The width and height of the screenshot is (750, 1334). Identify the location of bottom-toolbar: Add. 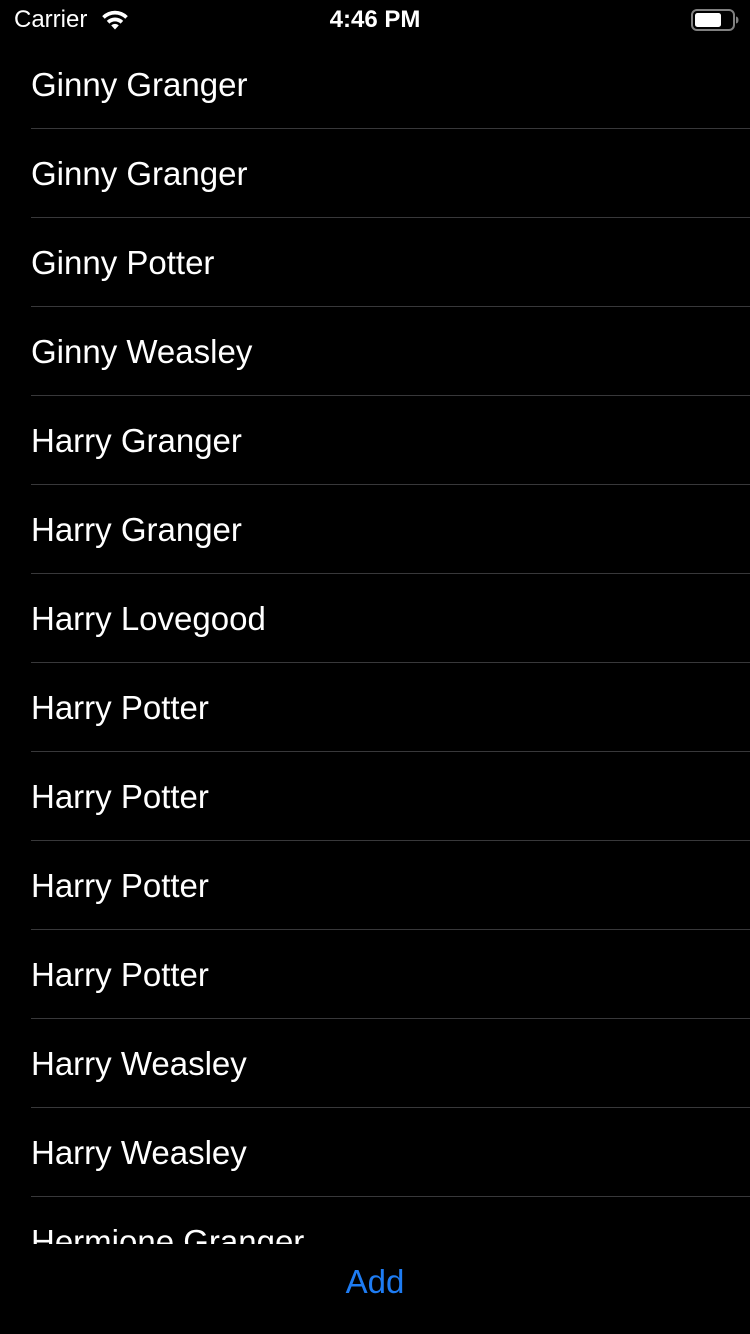
(375, 1289).